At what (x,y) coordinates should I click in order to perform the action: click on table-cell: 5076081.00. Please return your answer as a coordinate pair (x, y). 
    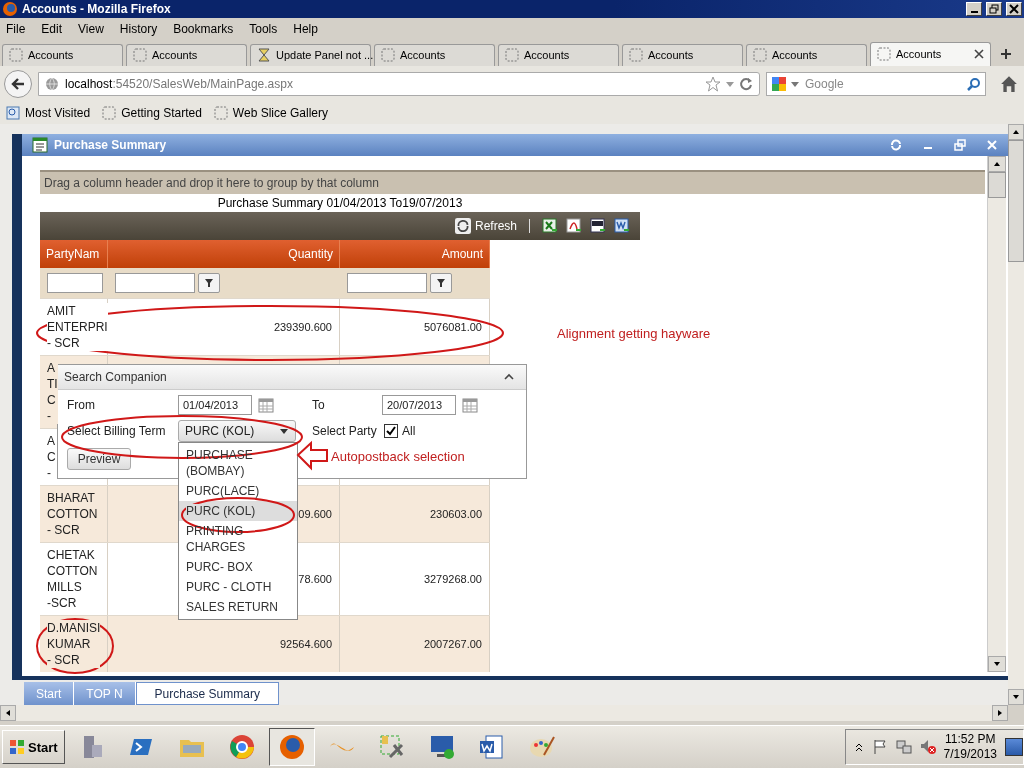
    Looking at the image, I should click on (452, 327).